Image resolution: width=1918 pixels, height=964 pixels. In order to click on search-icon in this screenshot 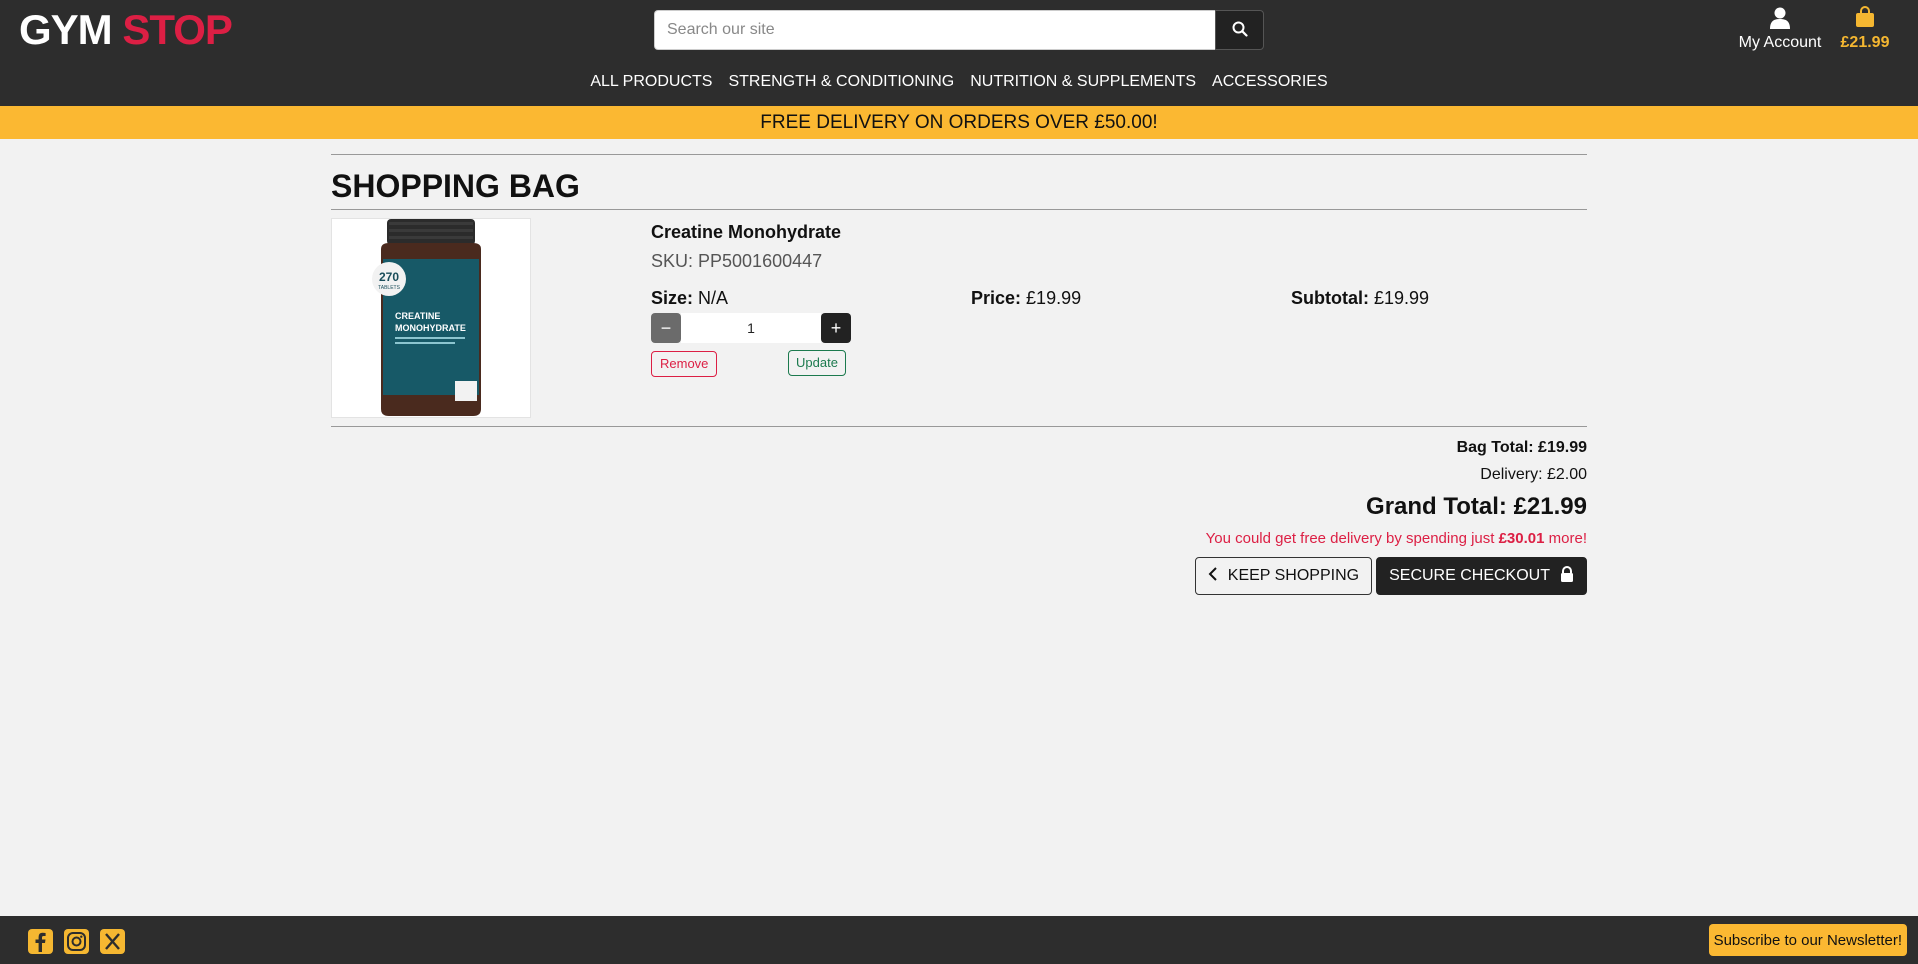, I will do `click(1240, 30)`.